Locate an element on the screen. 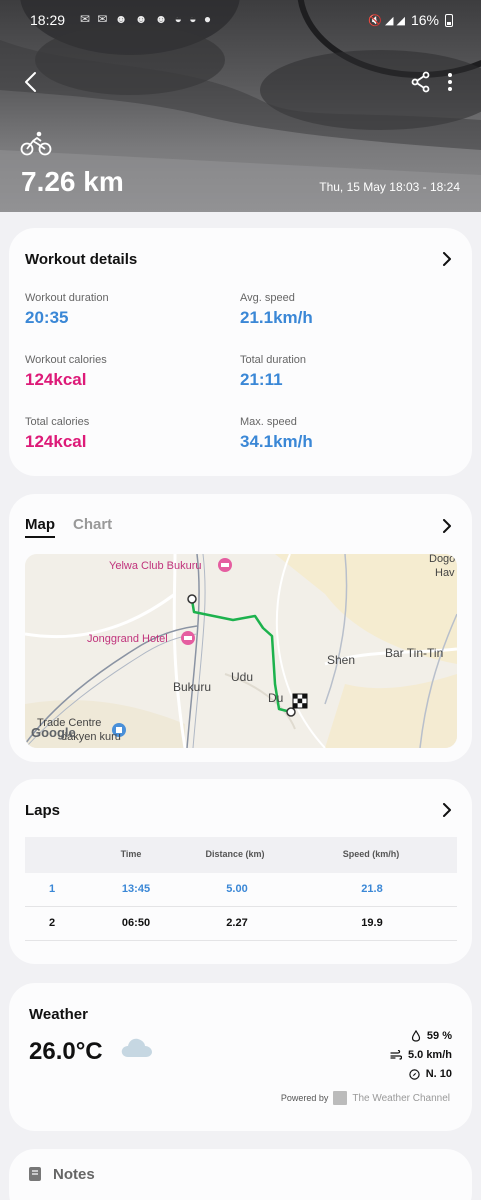 The image size is (481, 1200). stat-label: Total calories is located at coordinates (57, 422).